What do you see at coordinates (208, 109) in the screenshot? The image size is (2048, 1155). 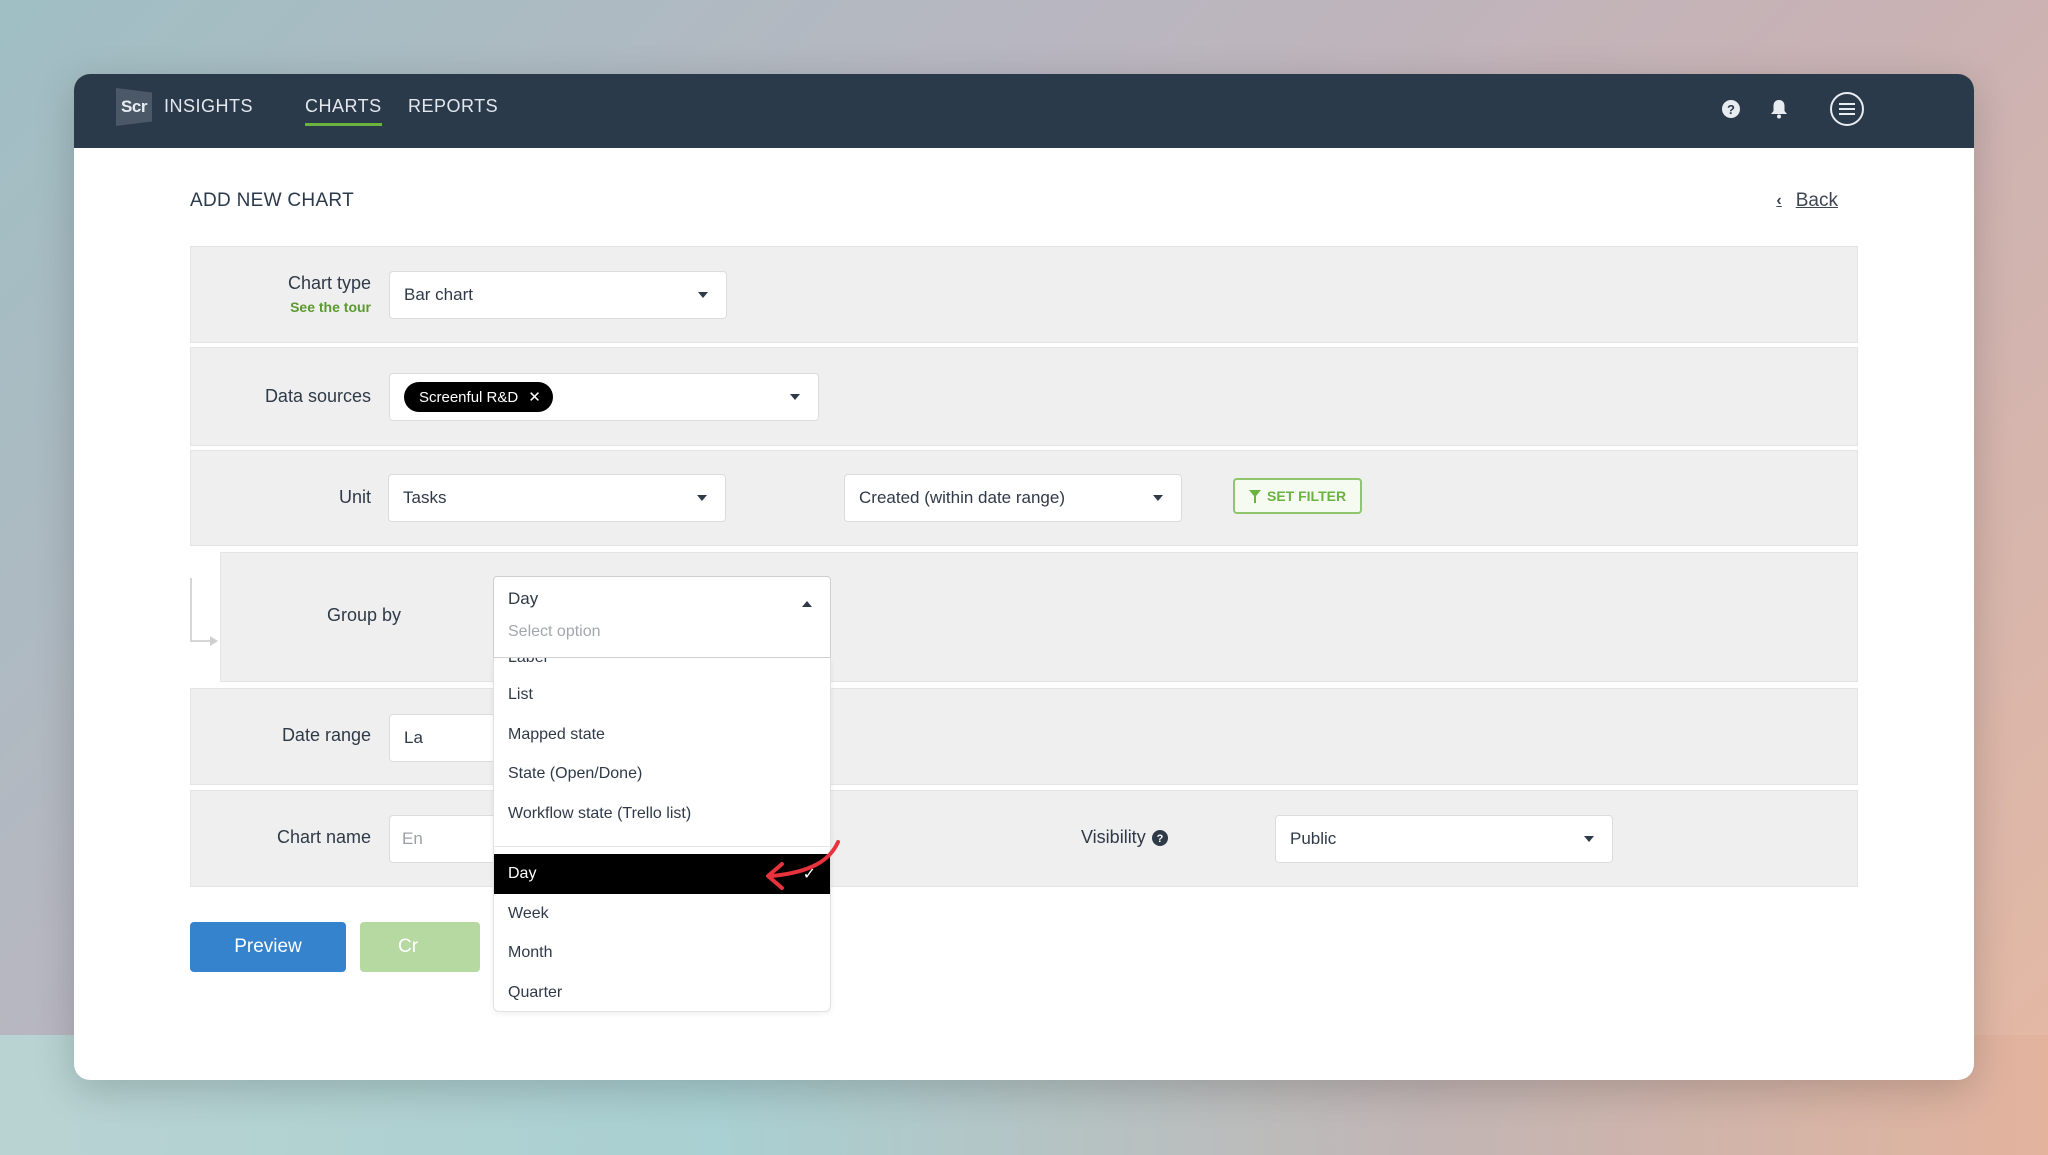 I see `nav-insights: INSIGHTS` at bounding box center [208, 109].